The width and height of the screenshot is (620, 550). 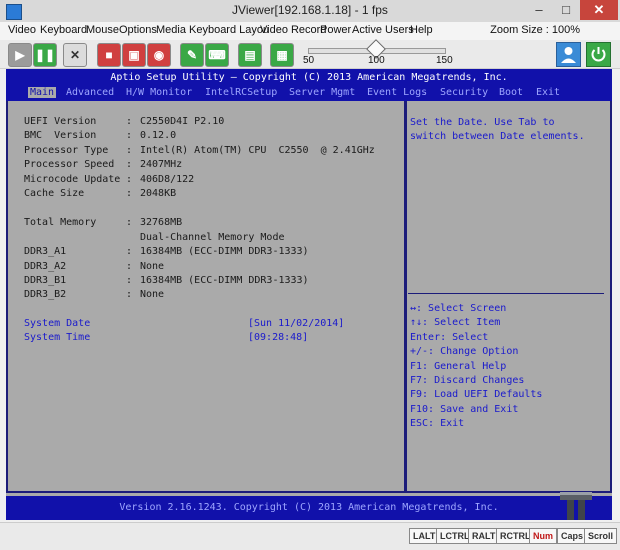 I want to click on system-time-label: System Time, so click(x=57, y=337).